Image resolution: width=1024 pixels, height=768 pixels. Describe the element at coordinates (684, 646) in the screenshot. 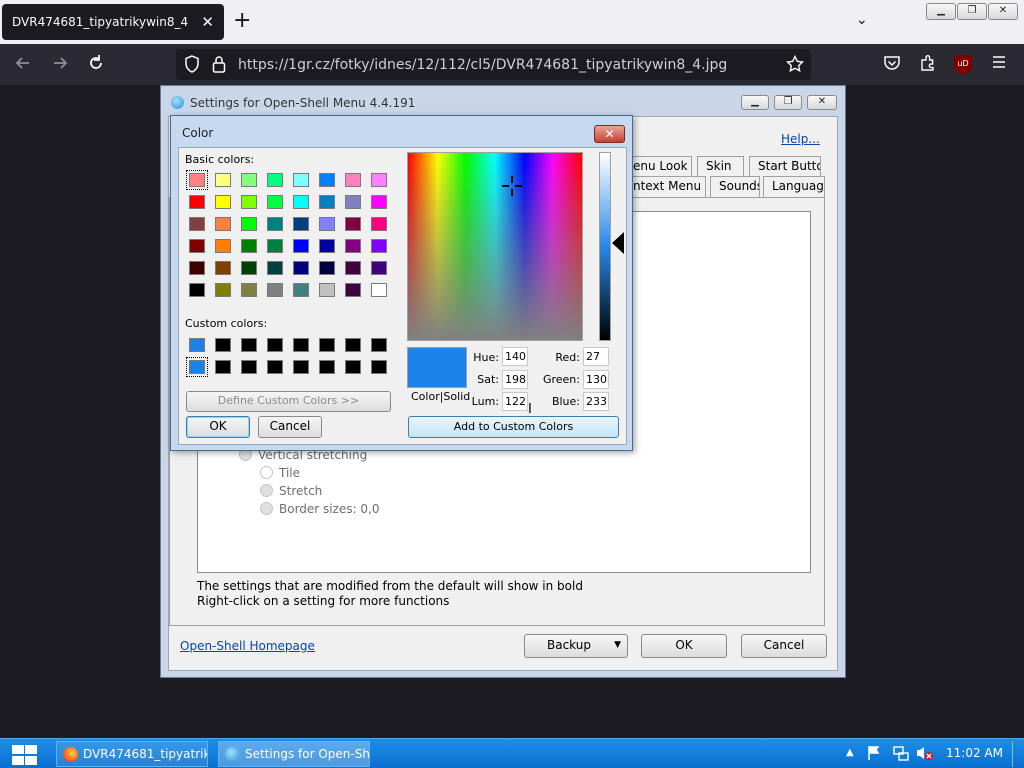

I see `settings-ok-button: OK` at that location.